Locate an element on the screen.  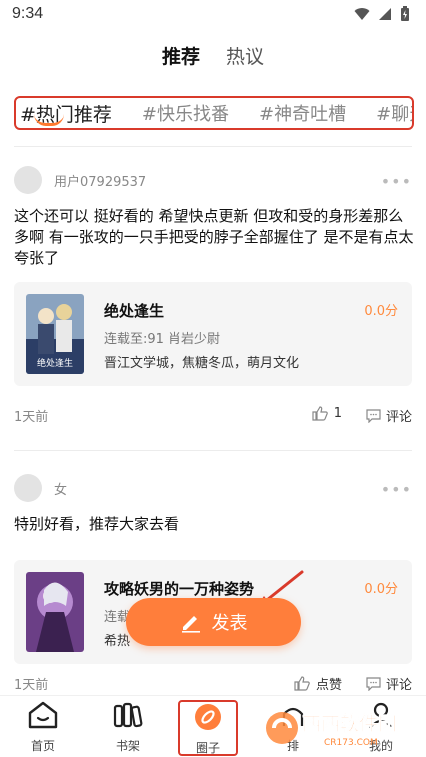
battery-icon is located at coordinates (405, 13).